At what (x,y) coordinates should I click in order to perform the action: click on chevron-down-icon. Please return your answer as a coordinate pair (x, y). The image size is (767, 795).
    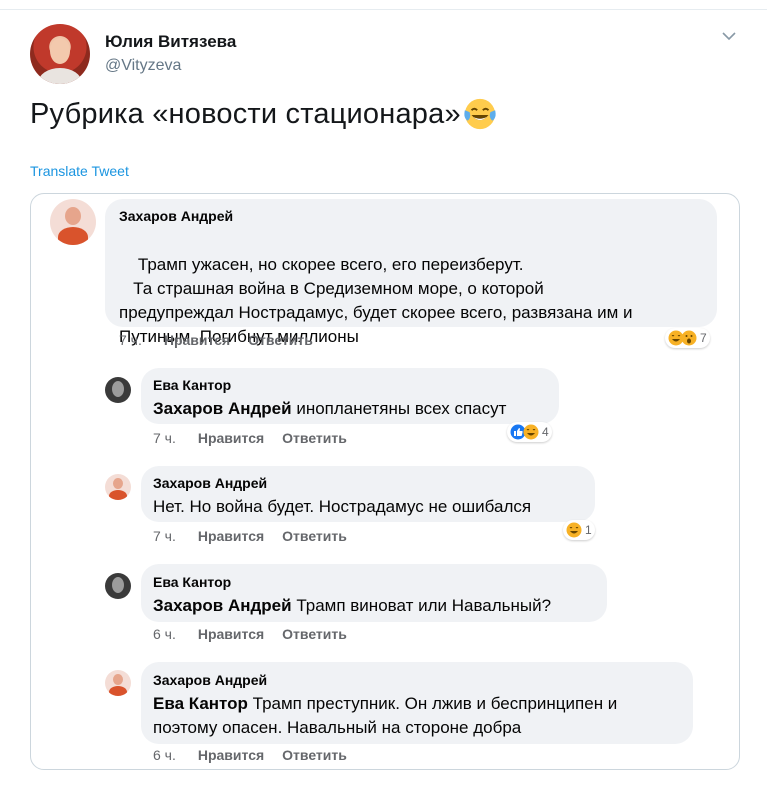
    Looking at the image, I should click on (729, 36).